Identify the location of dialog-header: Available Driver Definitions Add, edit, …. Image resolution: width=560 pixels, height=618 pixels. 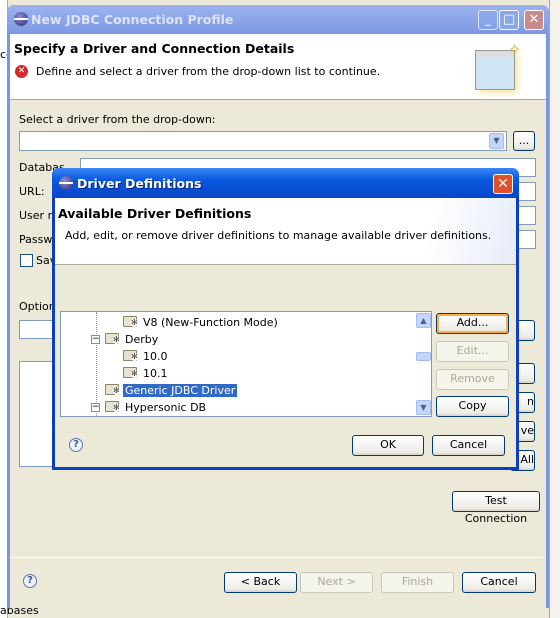
(285, 231).